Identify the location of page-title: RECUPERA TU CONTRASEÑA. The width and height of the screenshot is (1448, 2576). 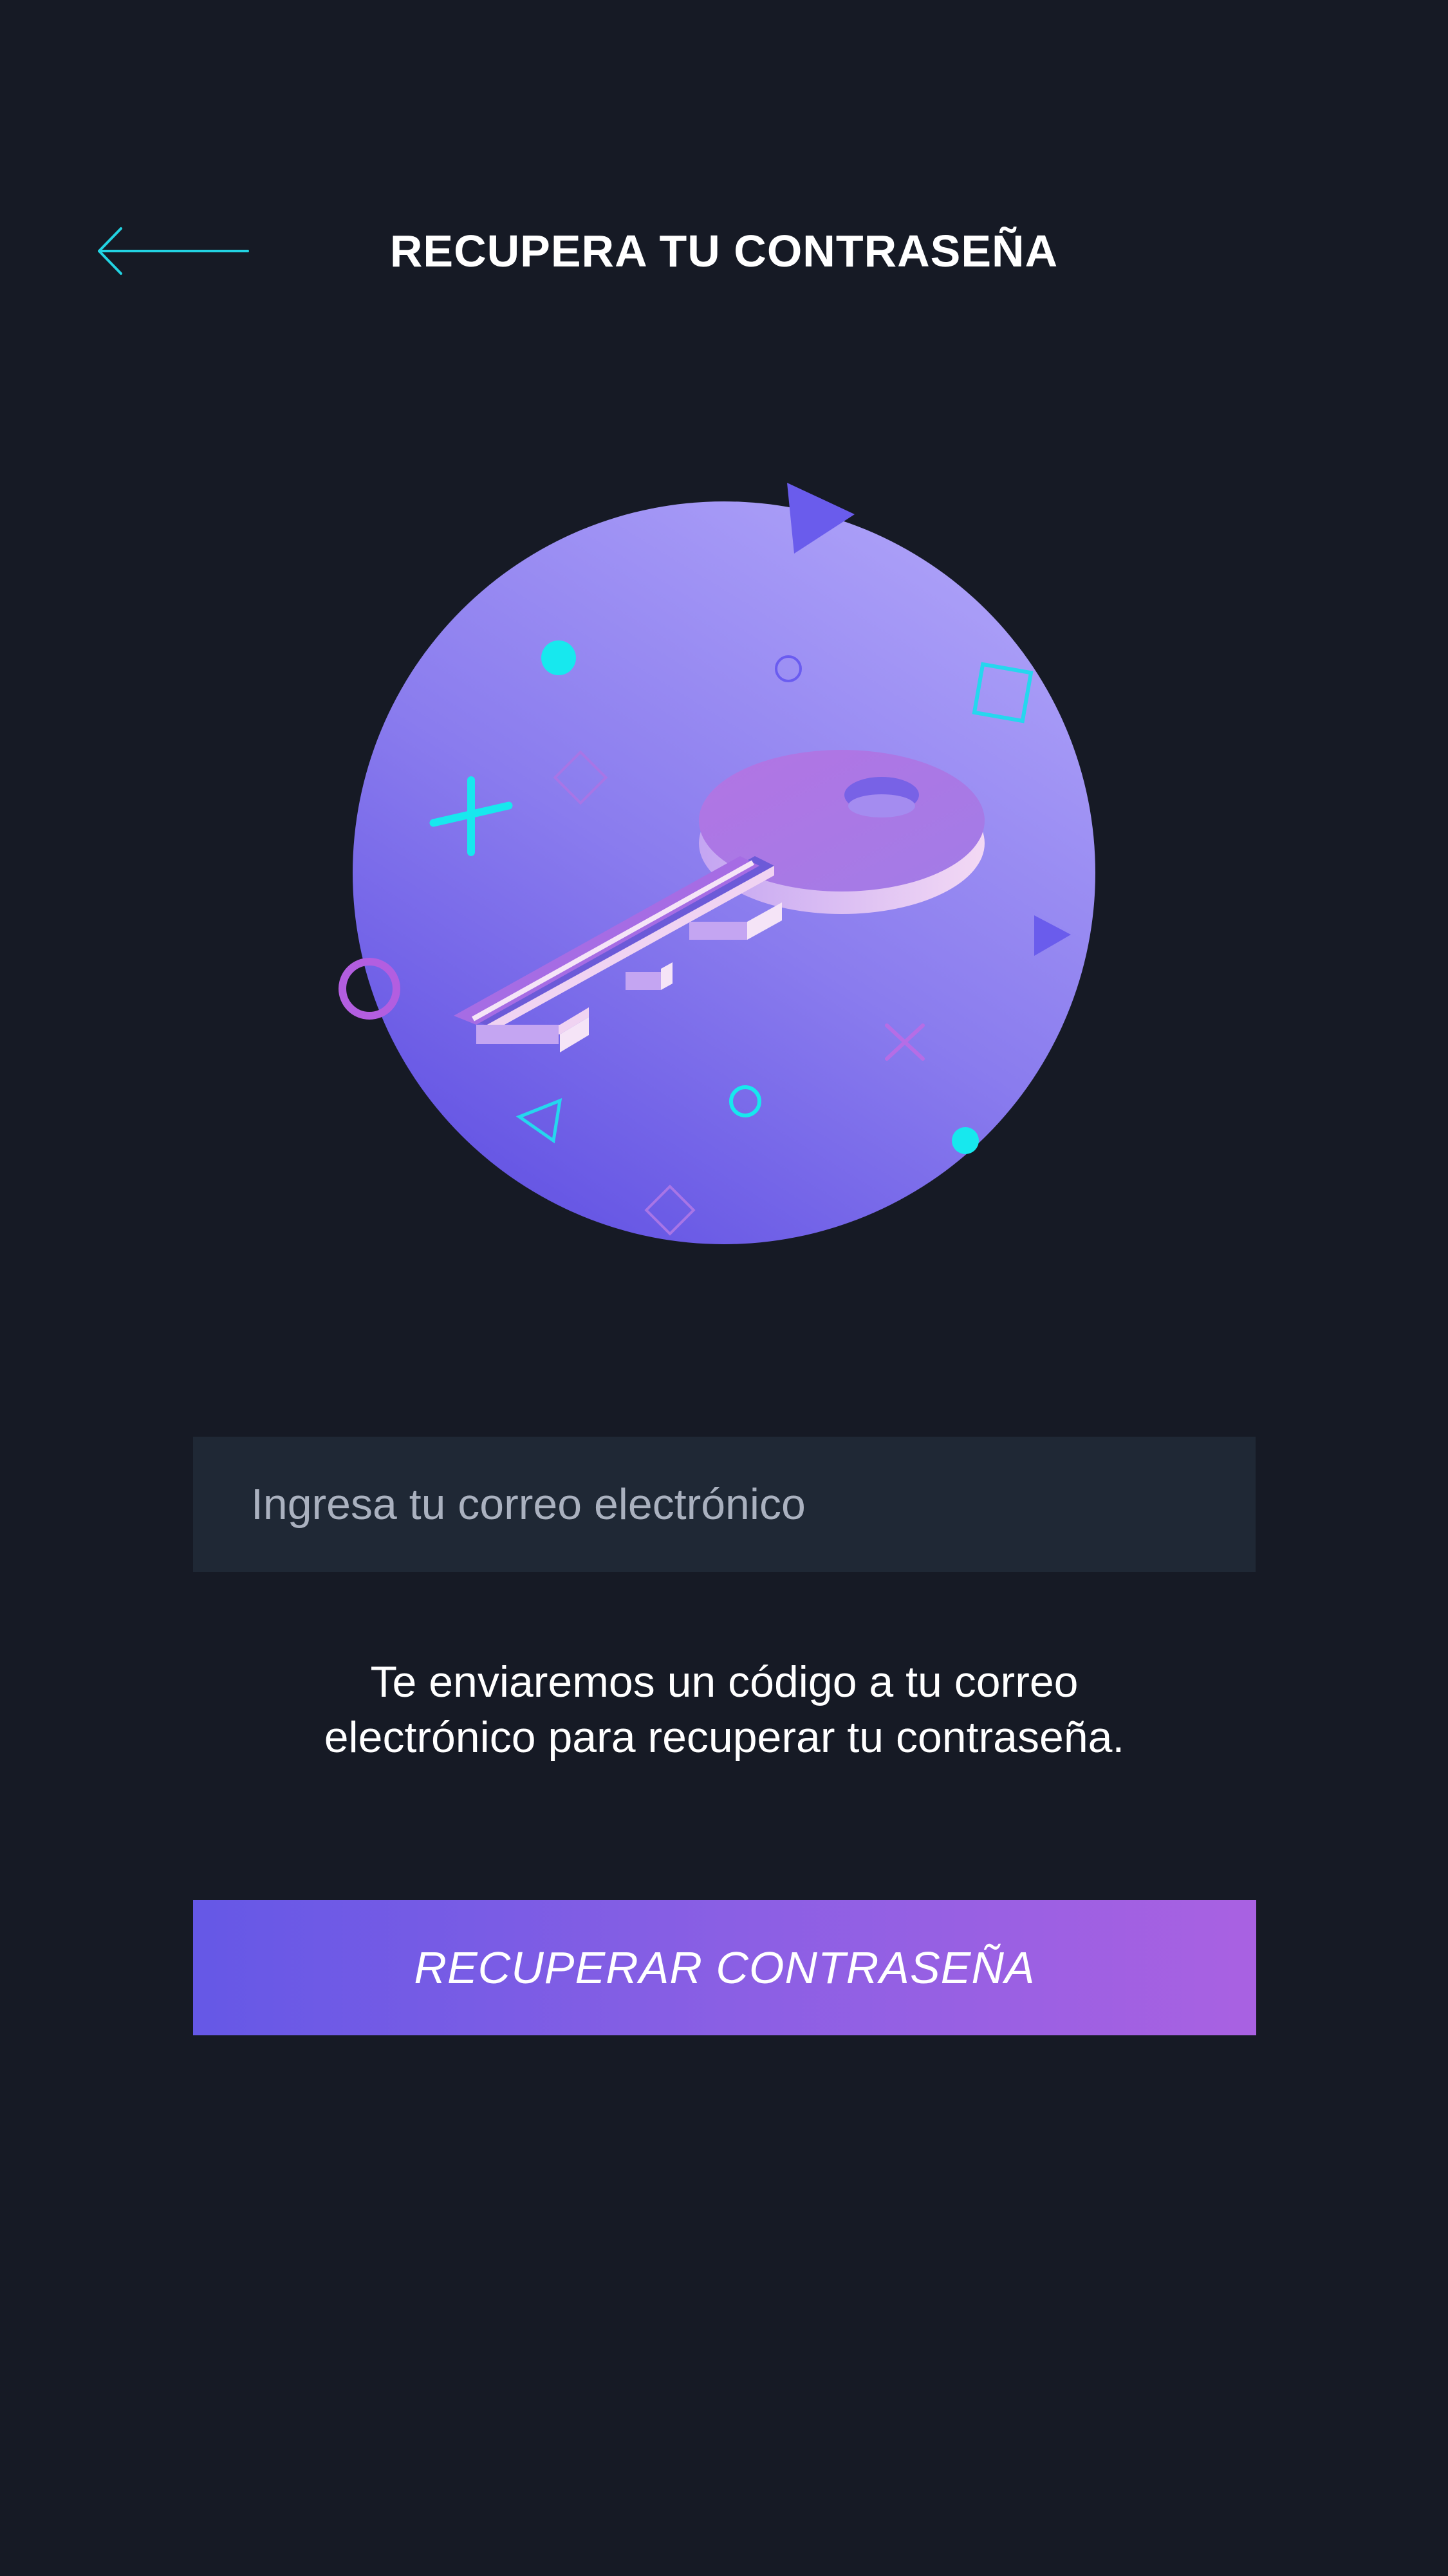
(724, 251).